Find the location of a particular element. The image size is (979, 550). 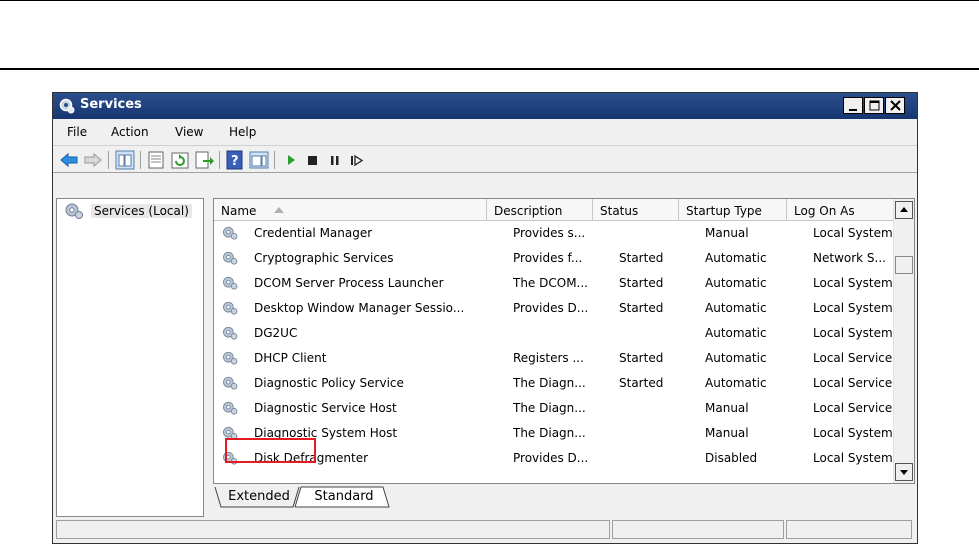

service-name: DCOM Server Process Launcher is located at coordinates (349, 283).